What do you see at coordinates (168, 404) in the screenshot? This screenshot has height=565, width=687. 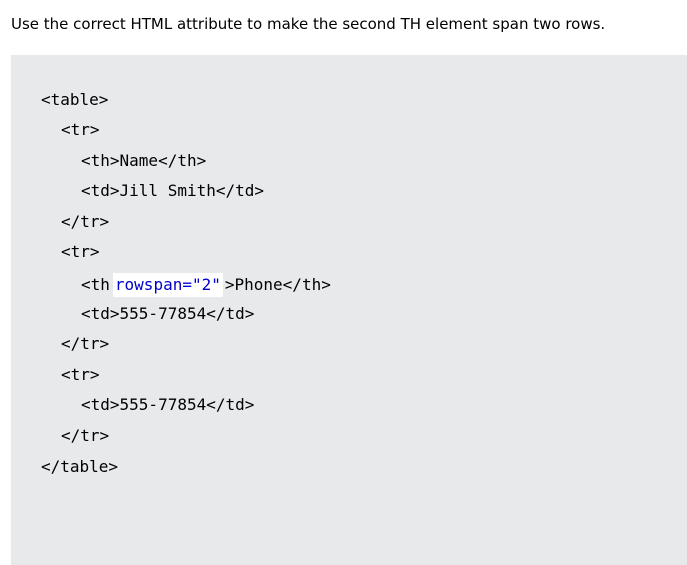 I see `code-line-td-phone-2: <td>555-77854</td>` at bounding box center [168, 404].